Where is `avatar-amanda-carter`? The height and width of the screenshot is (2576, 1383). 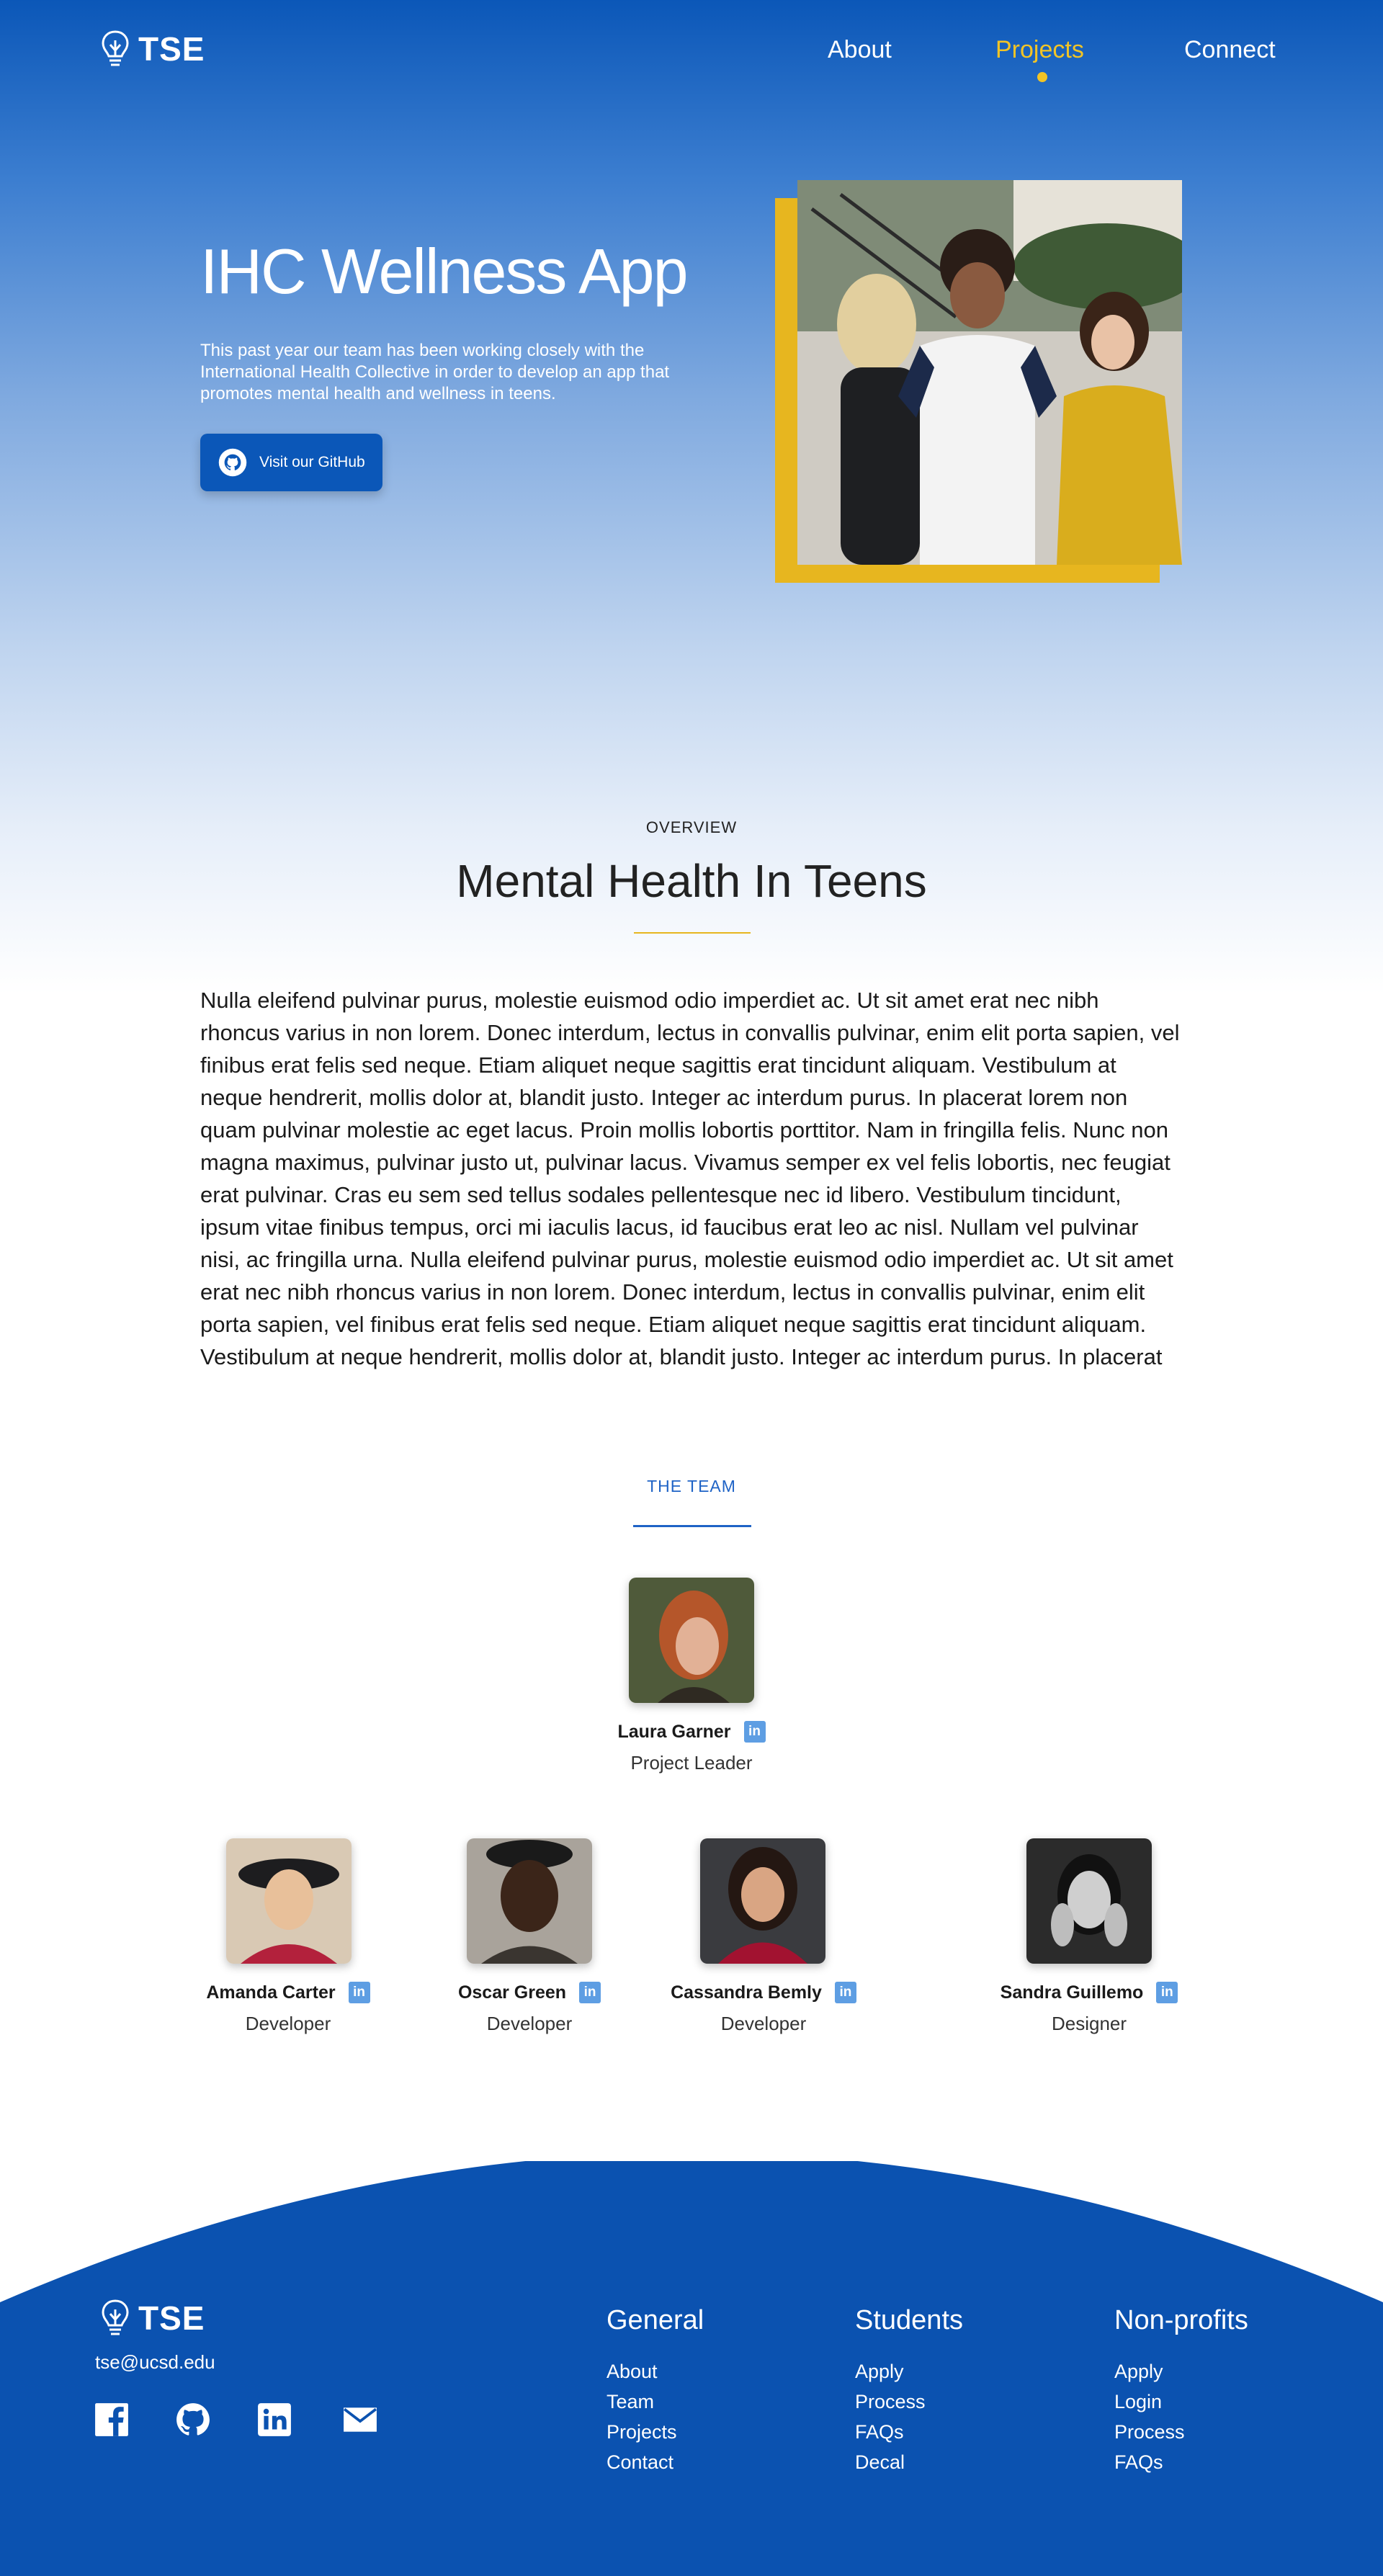
avatar-amanda-carter is located at coordinates (289, 1901).